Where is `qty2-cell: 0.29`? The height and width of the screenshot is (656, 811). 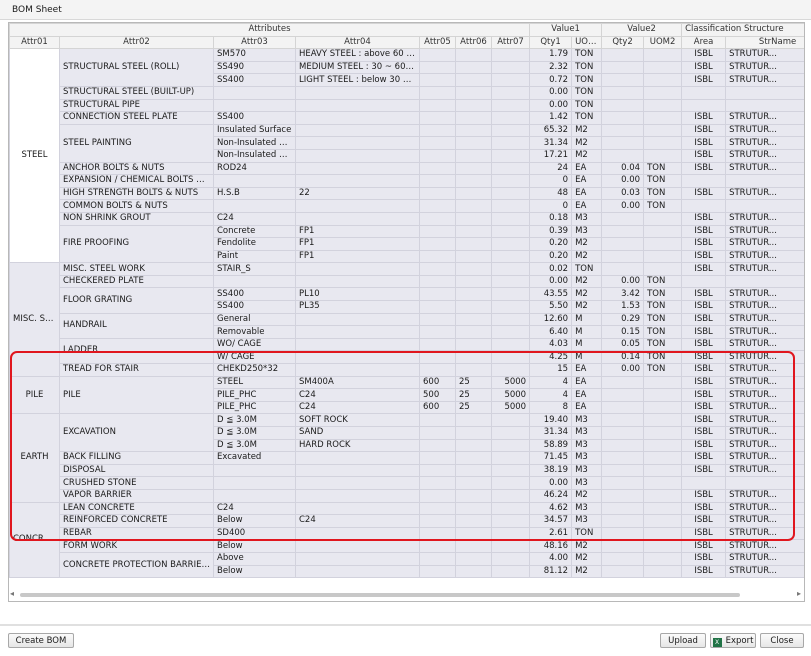
qty2-cell: 0.29 is located at coordinates (623, 319).